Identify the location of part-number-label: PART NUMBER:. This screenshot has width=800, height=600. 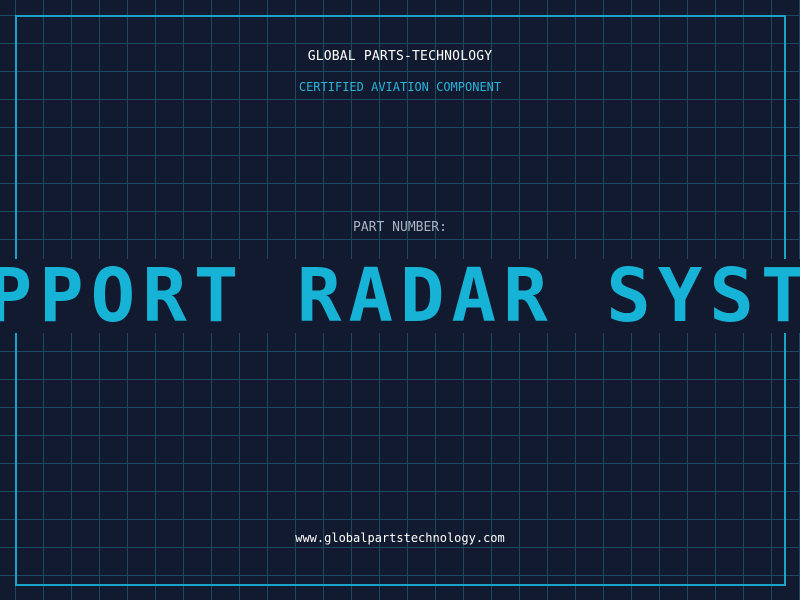
(400, 227).